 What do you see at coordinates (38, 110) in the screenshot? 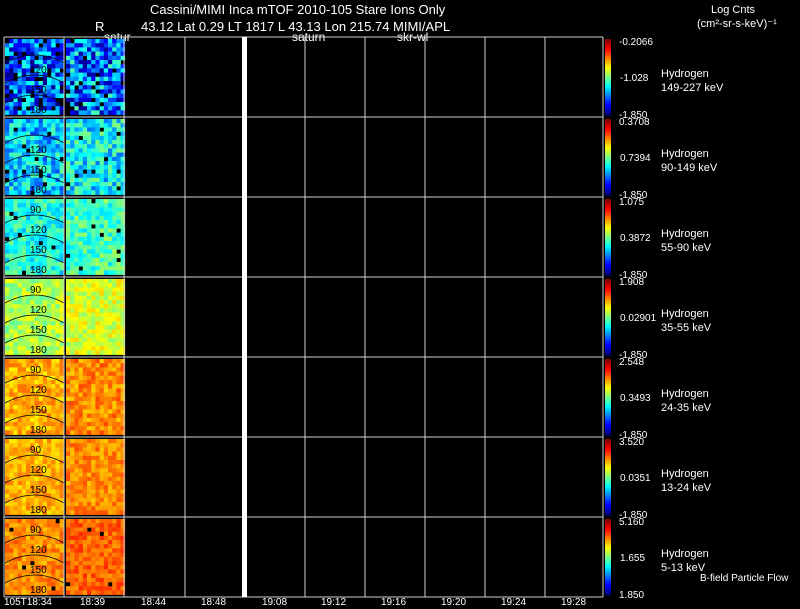
I see `pitch-angle-label: 180` at bounding box center [38, 110].